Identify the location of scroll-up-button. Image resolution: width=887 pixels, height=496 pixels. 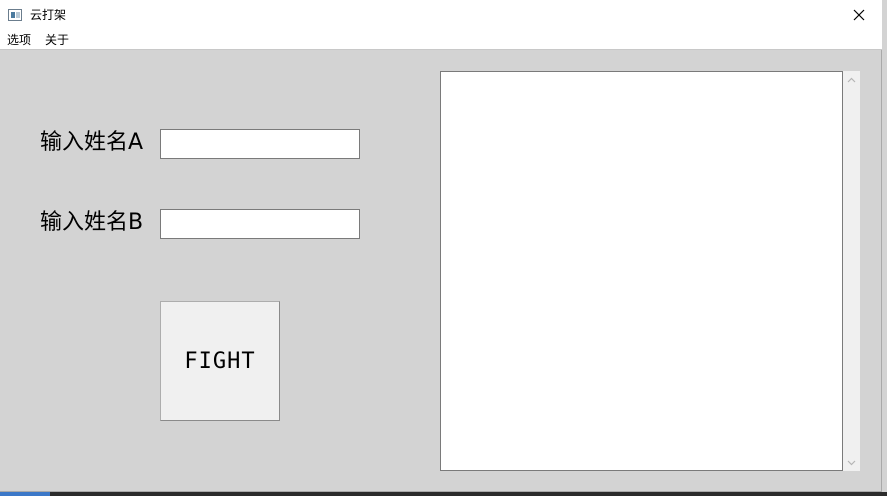
(851, 79).